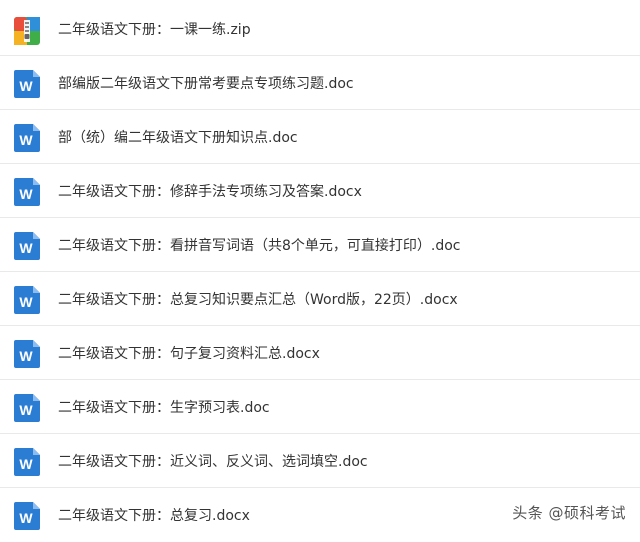  I want to click on file-row: W 部（统）编二年级语文下册知识点.doc, so click(320, 137).